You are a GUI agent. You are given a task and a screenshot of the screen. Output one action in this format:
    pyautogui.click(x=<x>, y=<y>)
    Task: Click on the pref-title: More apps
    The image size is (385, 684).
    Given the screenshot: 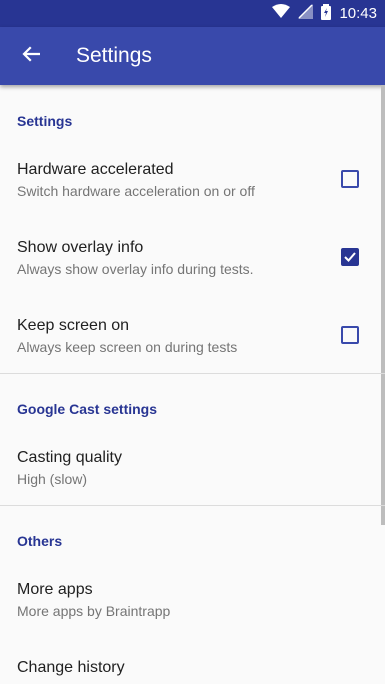 What is the action you would take?
    pyautogui.click(x=55, y=589)
    